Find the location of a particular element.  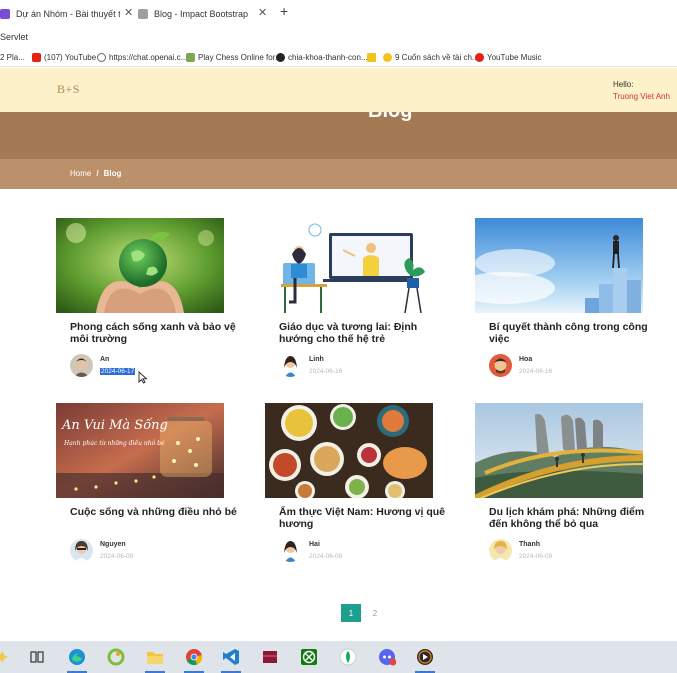

tab-title: Blog - Impact Bootstrap Tem is located at coordinates (202, 13).